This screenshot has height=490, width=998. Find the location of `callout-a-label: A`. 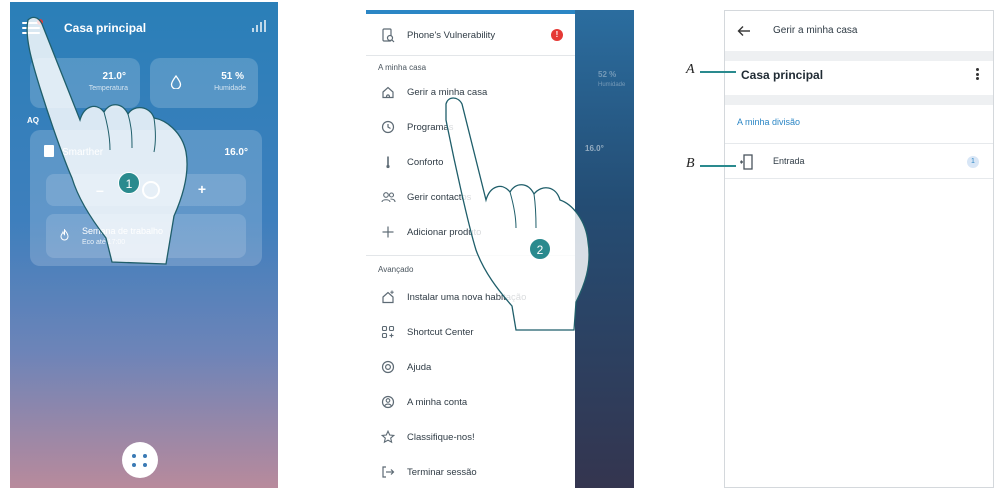

callout-a-label: A is located at coordinates (690, 69).